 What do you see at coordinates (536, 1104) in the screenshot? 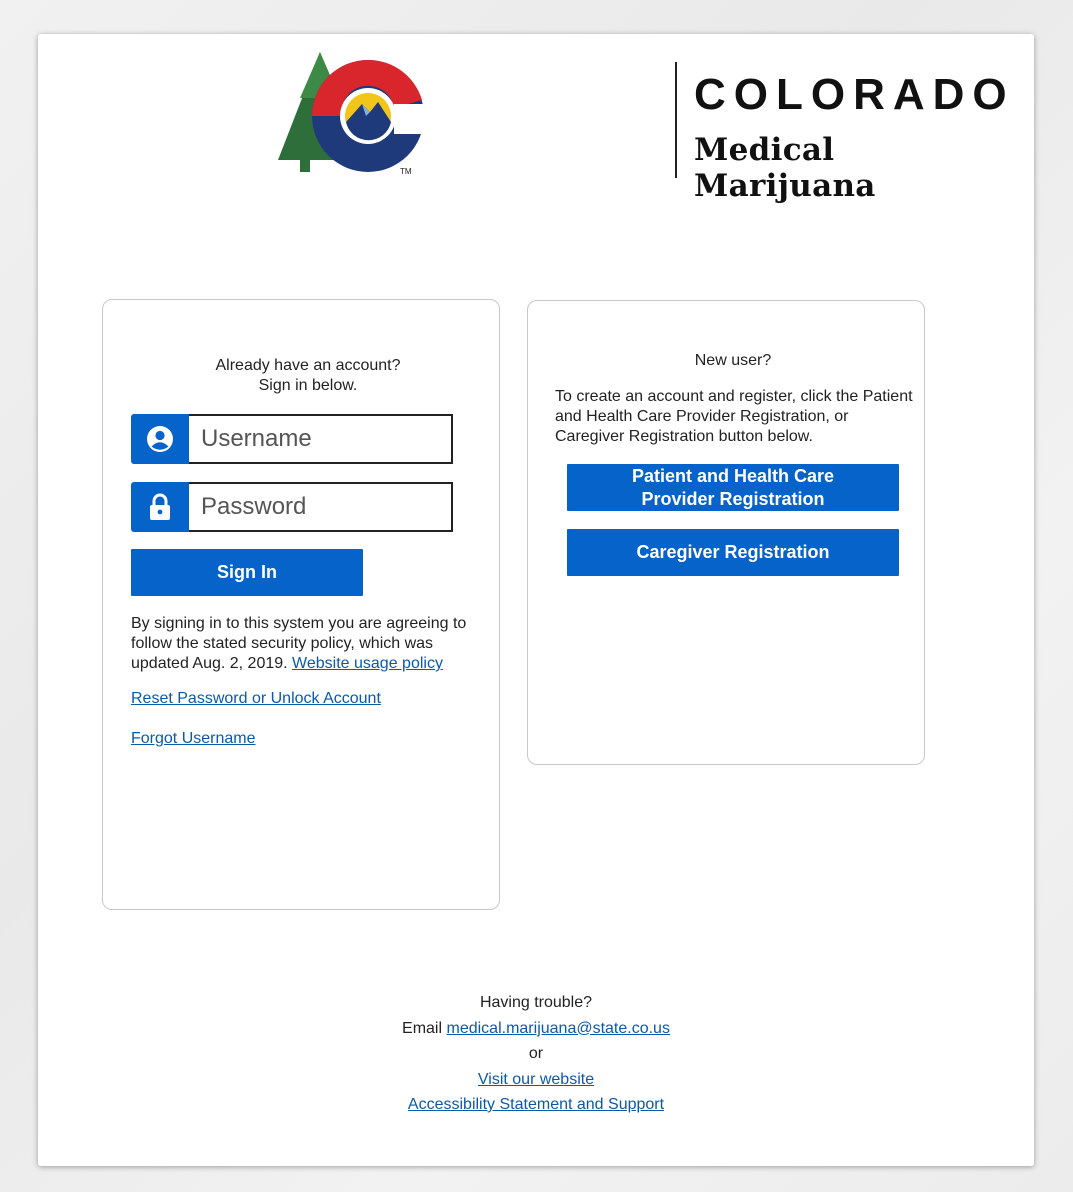
I see `accessibility-link: Accessibility Statement and Support` at bounding box center [536, 1104].